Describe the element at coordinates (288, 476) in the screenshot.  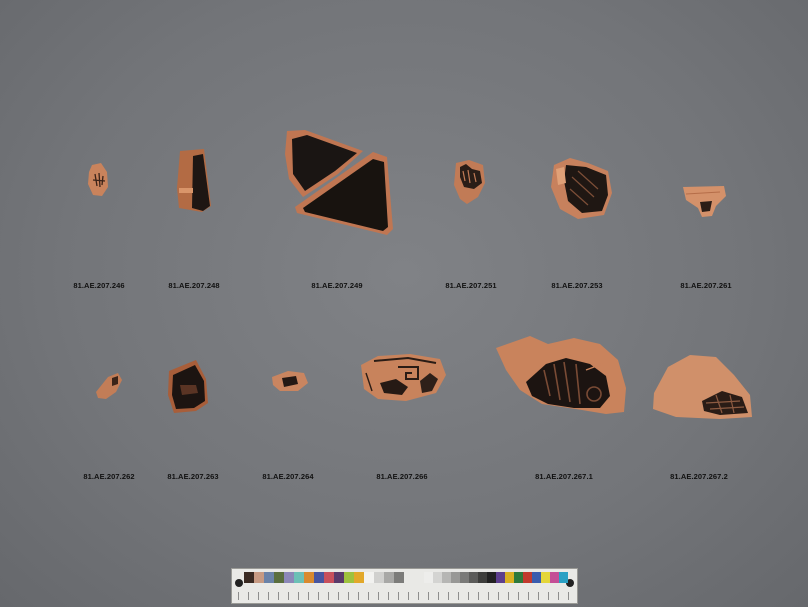
I see `label-264: 81.AE.207.264` at that location.